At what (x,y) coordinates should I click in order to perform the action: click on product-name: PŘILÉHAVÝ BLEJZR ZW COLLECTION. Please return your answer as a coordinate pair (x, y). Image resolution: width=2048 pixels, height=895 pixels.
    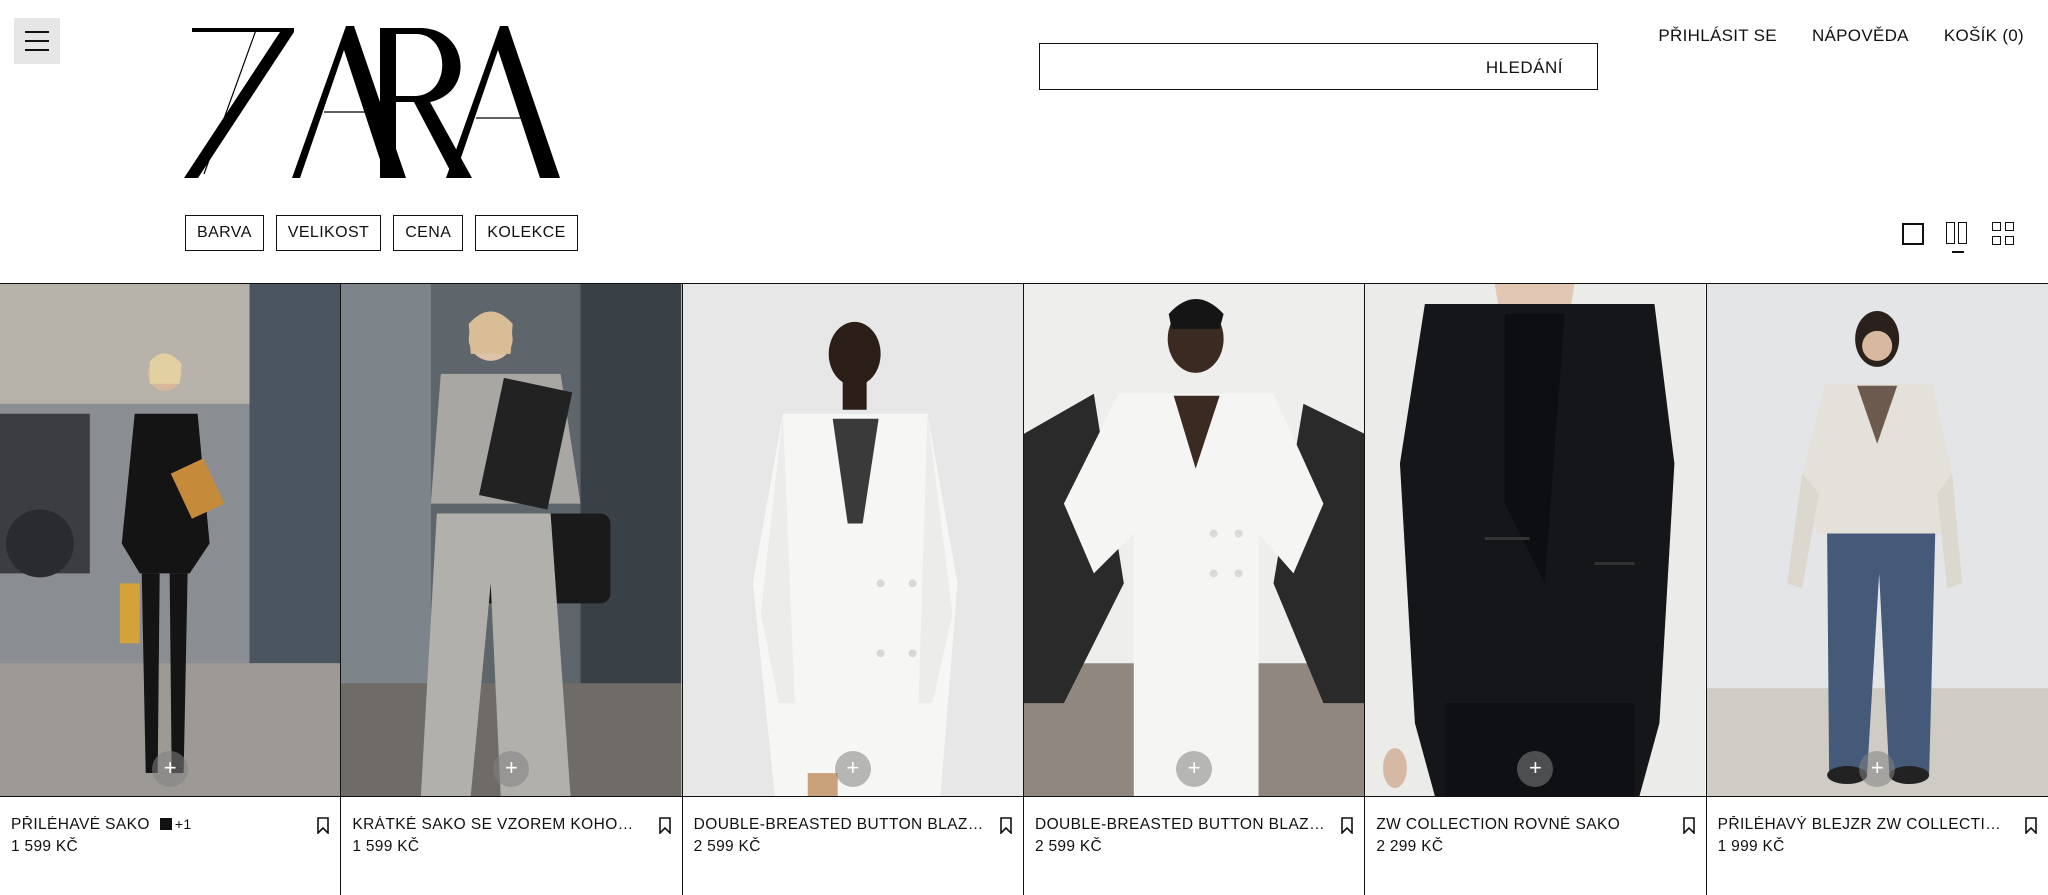
    Looking at the image, I should click on (1862, 824).